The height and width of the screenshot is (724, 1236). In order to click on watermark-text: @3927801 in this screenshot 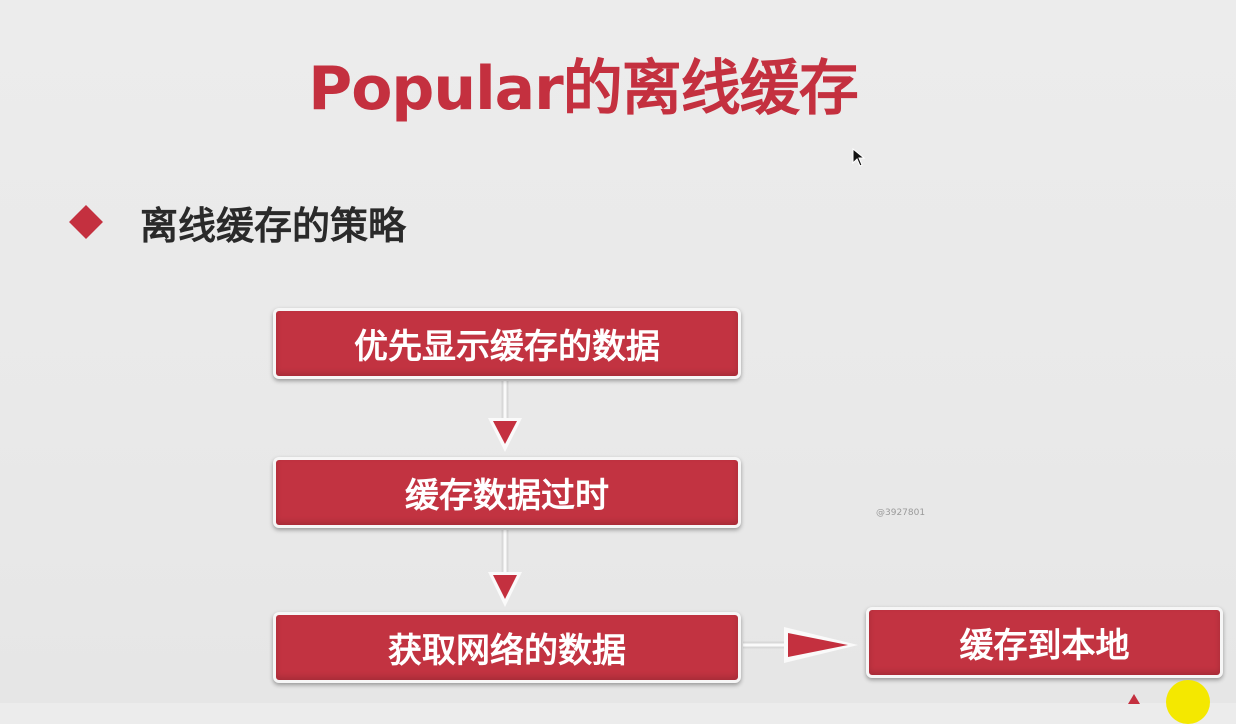, I will do `click(901, 513)`.